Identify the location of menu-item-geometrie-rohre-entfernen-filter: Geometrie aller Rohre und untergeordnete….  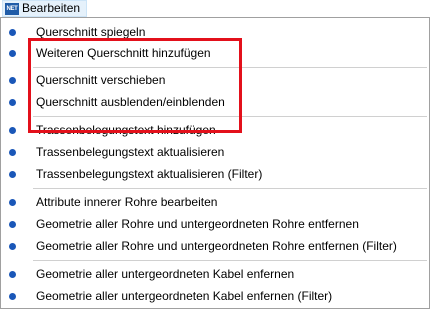
(215, 246).